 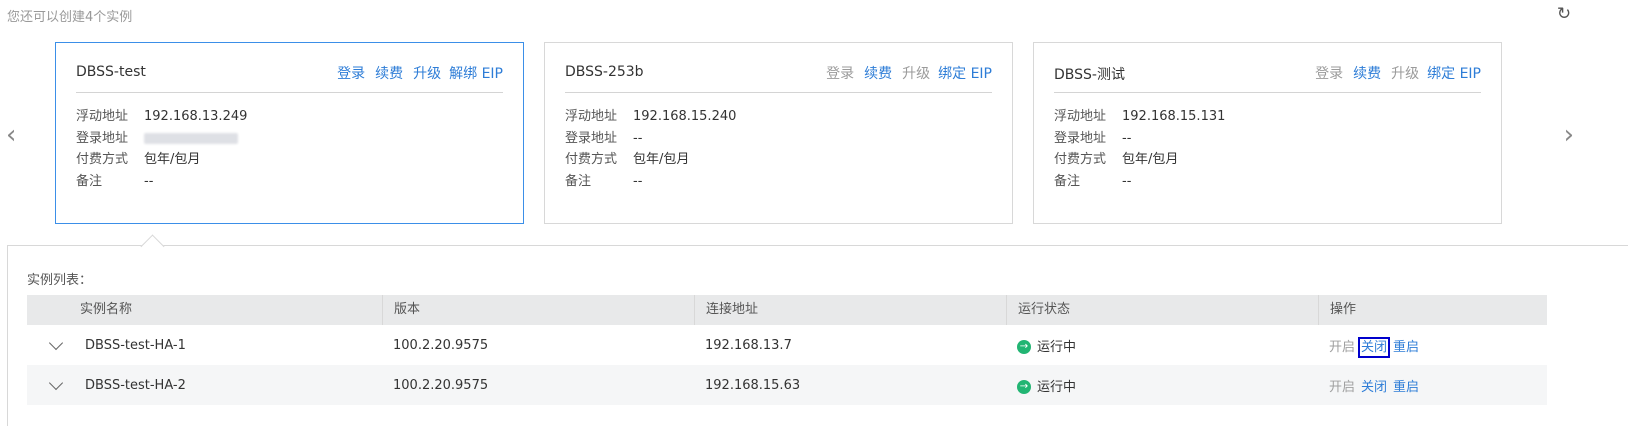 What do you see at coordinates (1267, 74) in the screenshot?
I see `card-header: DBSS-测试 登录 续费 升级 绑定 EIP` at bounding box center [1267, 74].